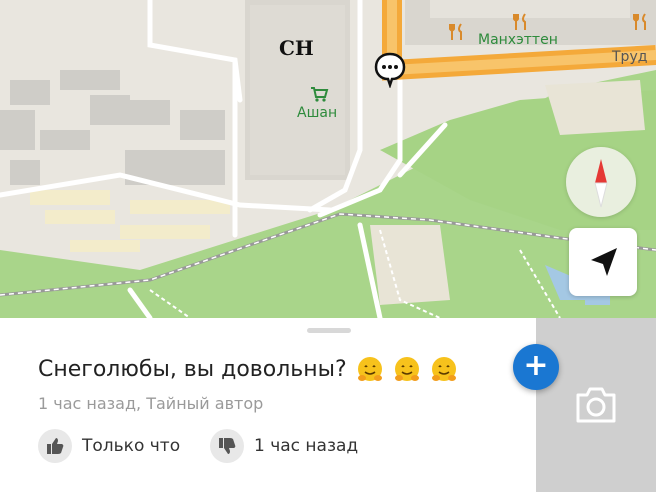 The image size is (656, 492). What do you see at coordinates (536, 367) in the screenshot?
I see `add-button: +` at bounding box center [536, 367].